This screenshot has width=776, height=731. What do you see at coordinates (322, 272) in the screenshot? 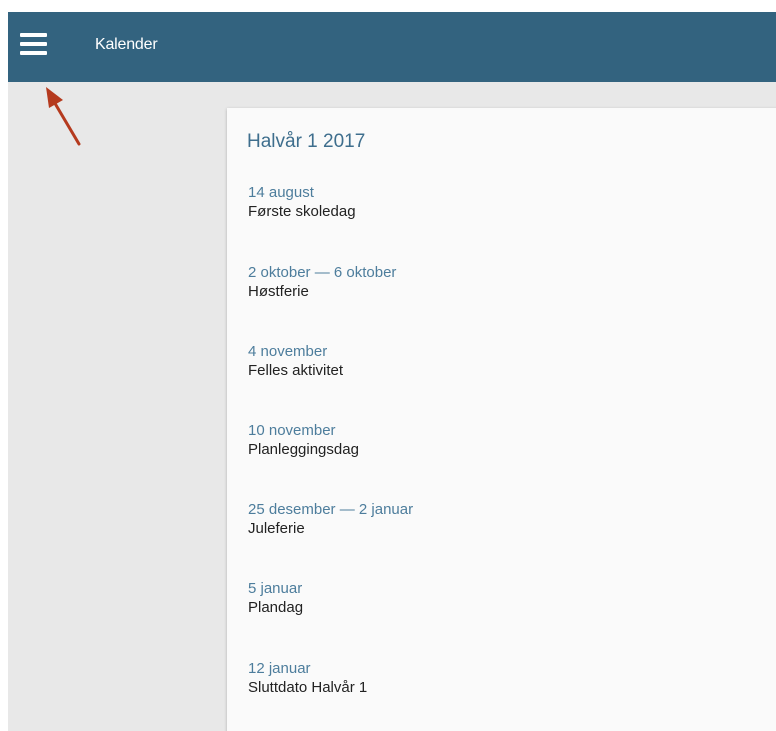
I see `event-date: 2 oktober — 6 oktober` at bounding box center [322, 272].